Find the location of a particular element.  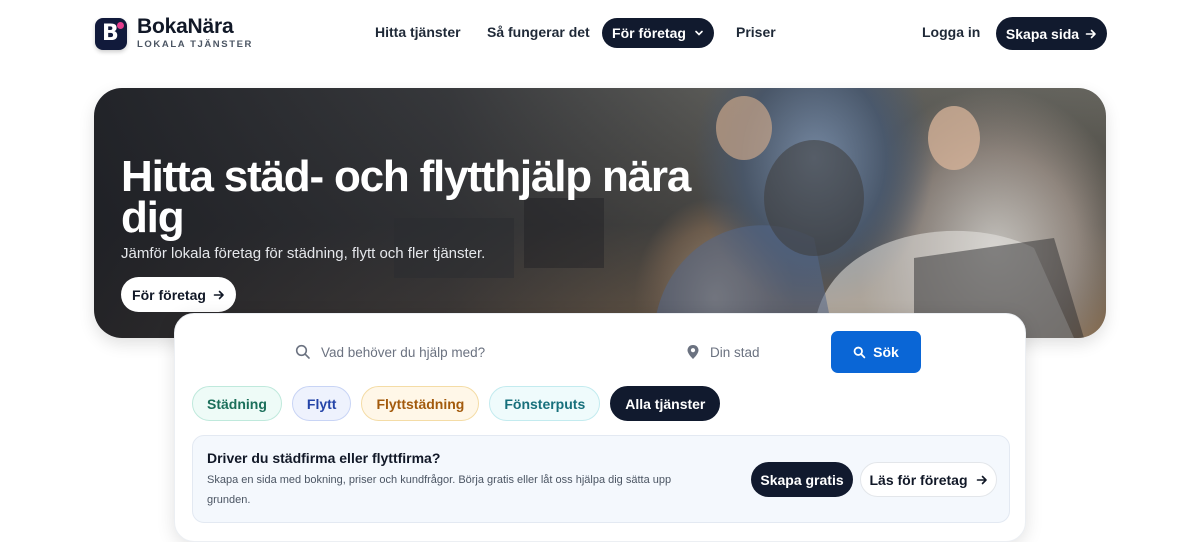

read-for-business-button: Läs för företag is located at coordinates (928, 479).